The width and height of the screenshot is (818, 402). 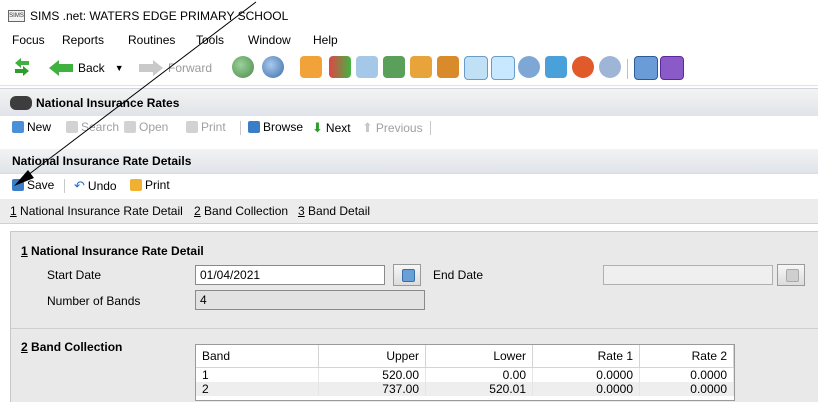 I want to click on users-icon, so click(x=529, y=67).